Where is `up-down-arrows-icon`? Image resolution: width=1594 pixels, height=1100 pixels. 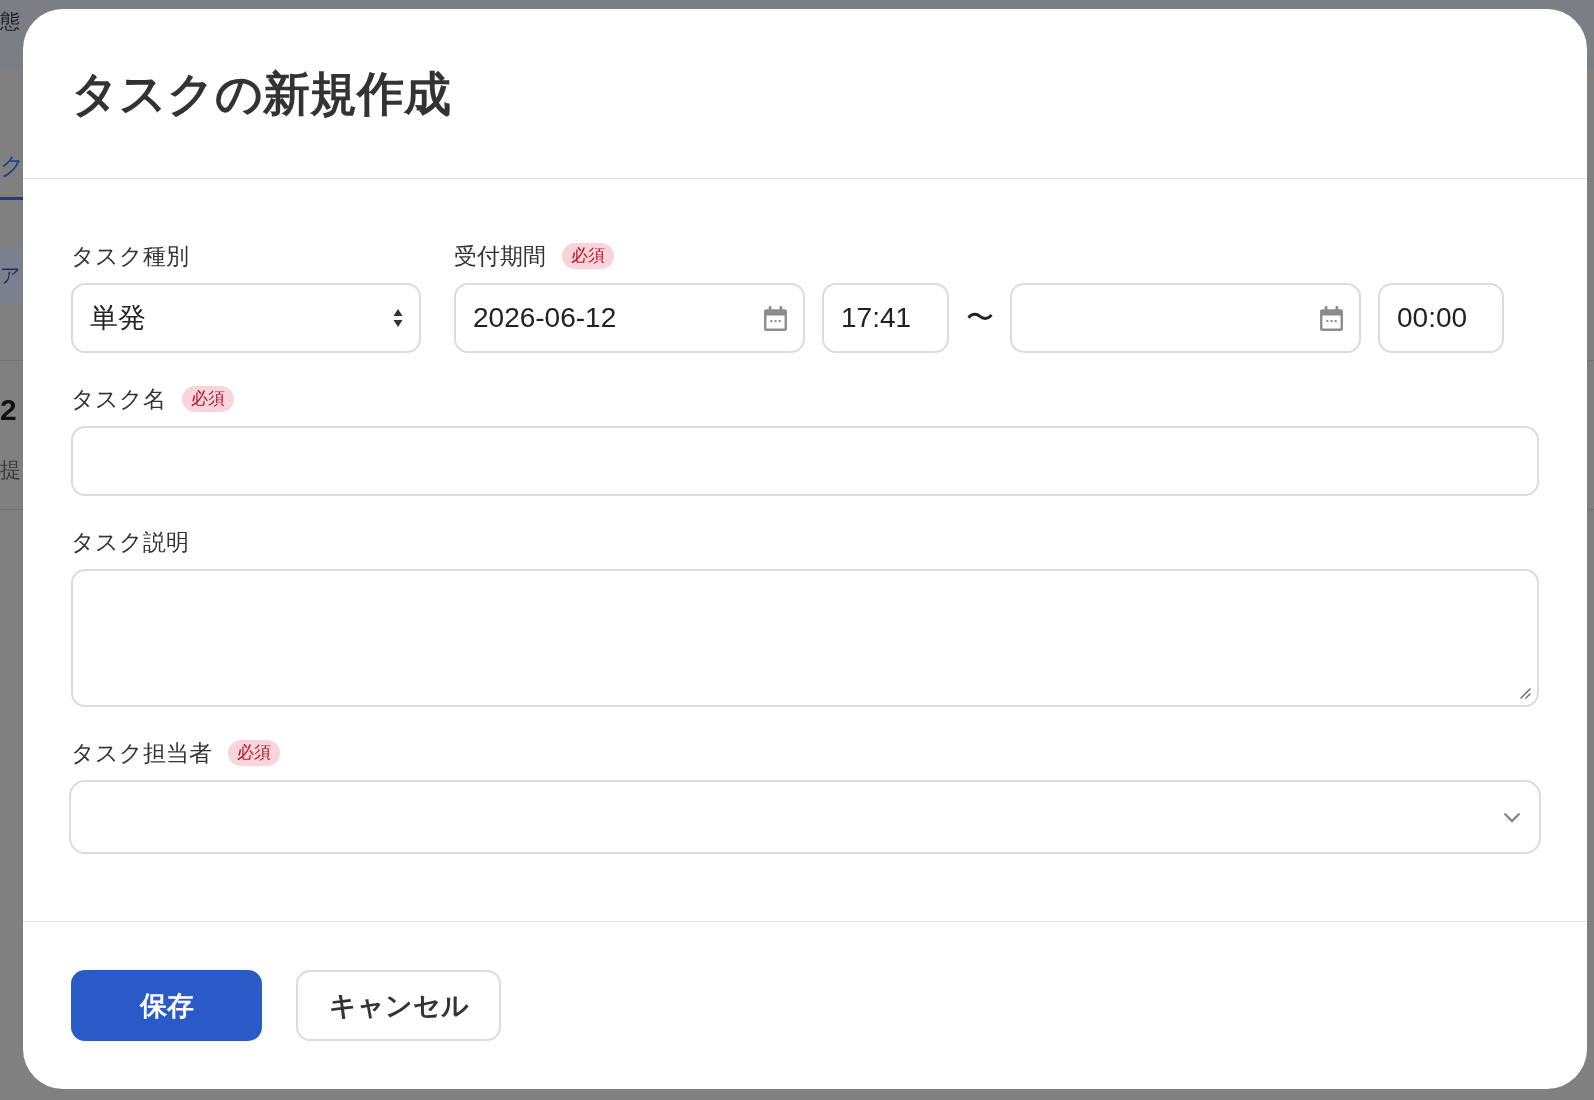 up-down-arrows-icon is located at coordinates (398, 318).